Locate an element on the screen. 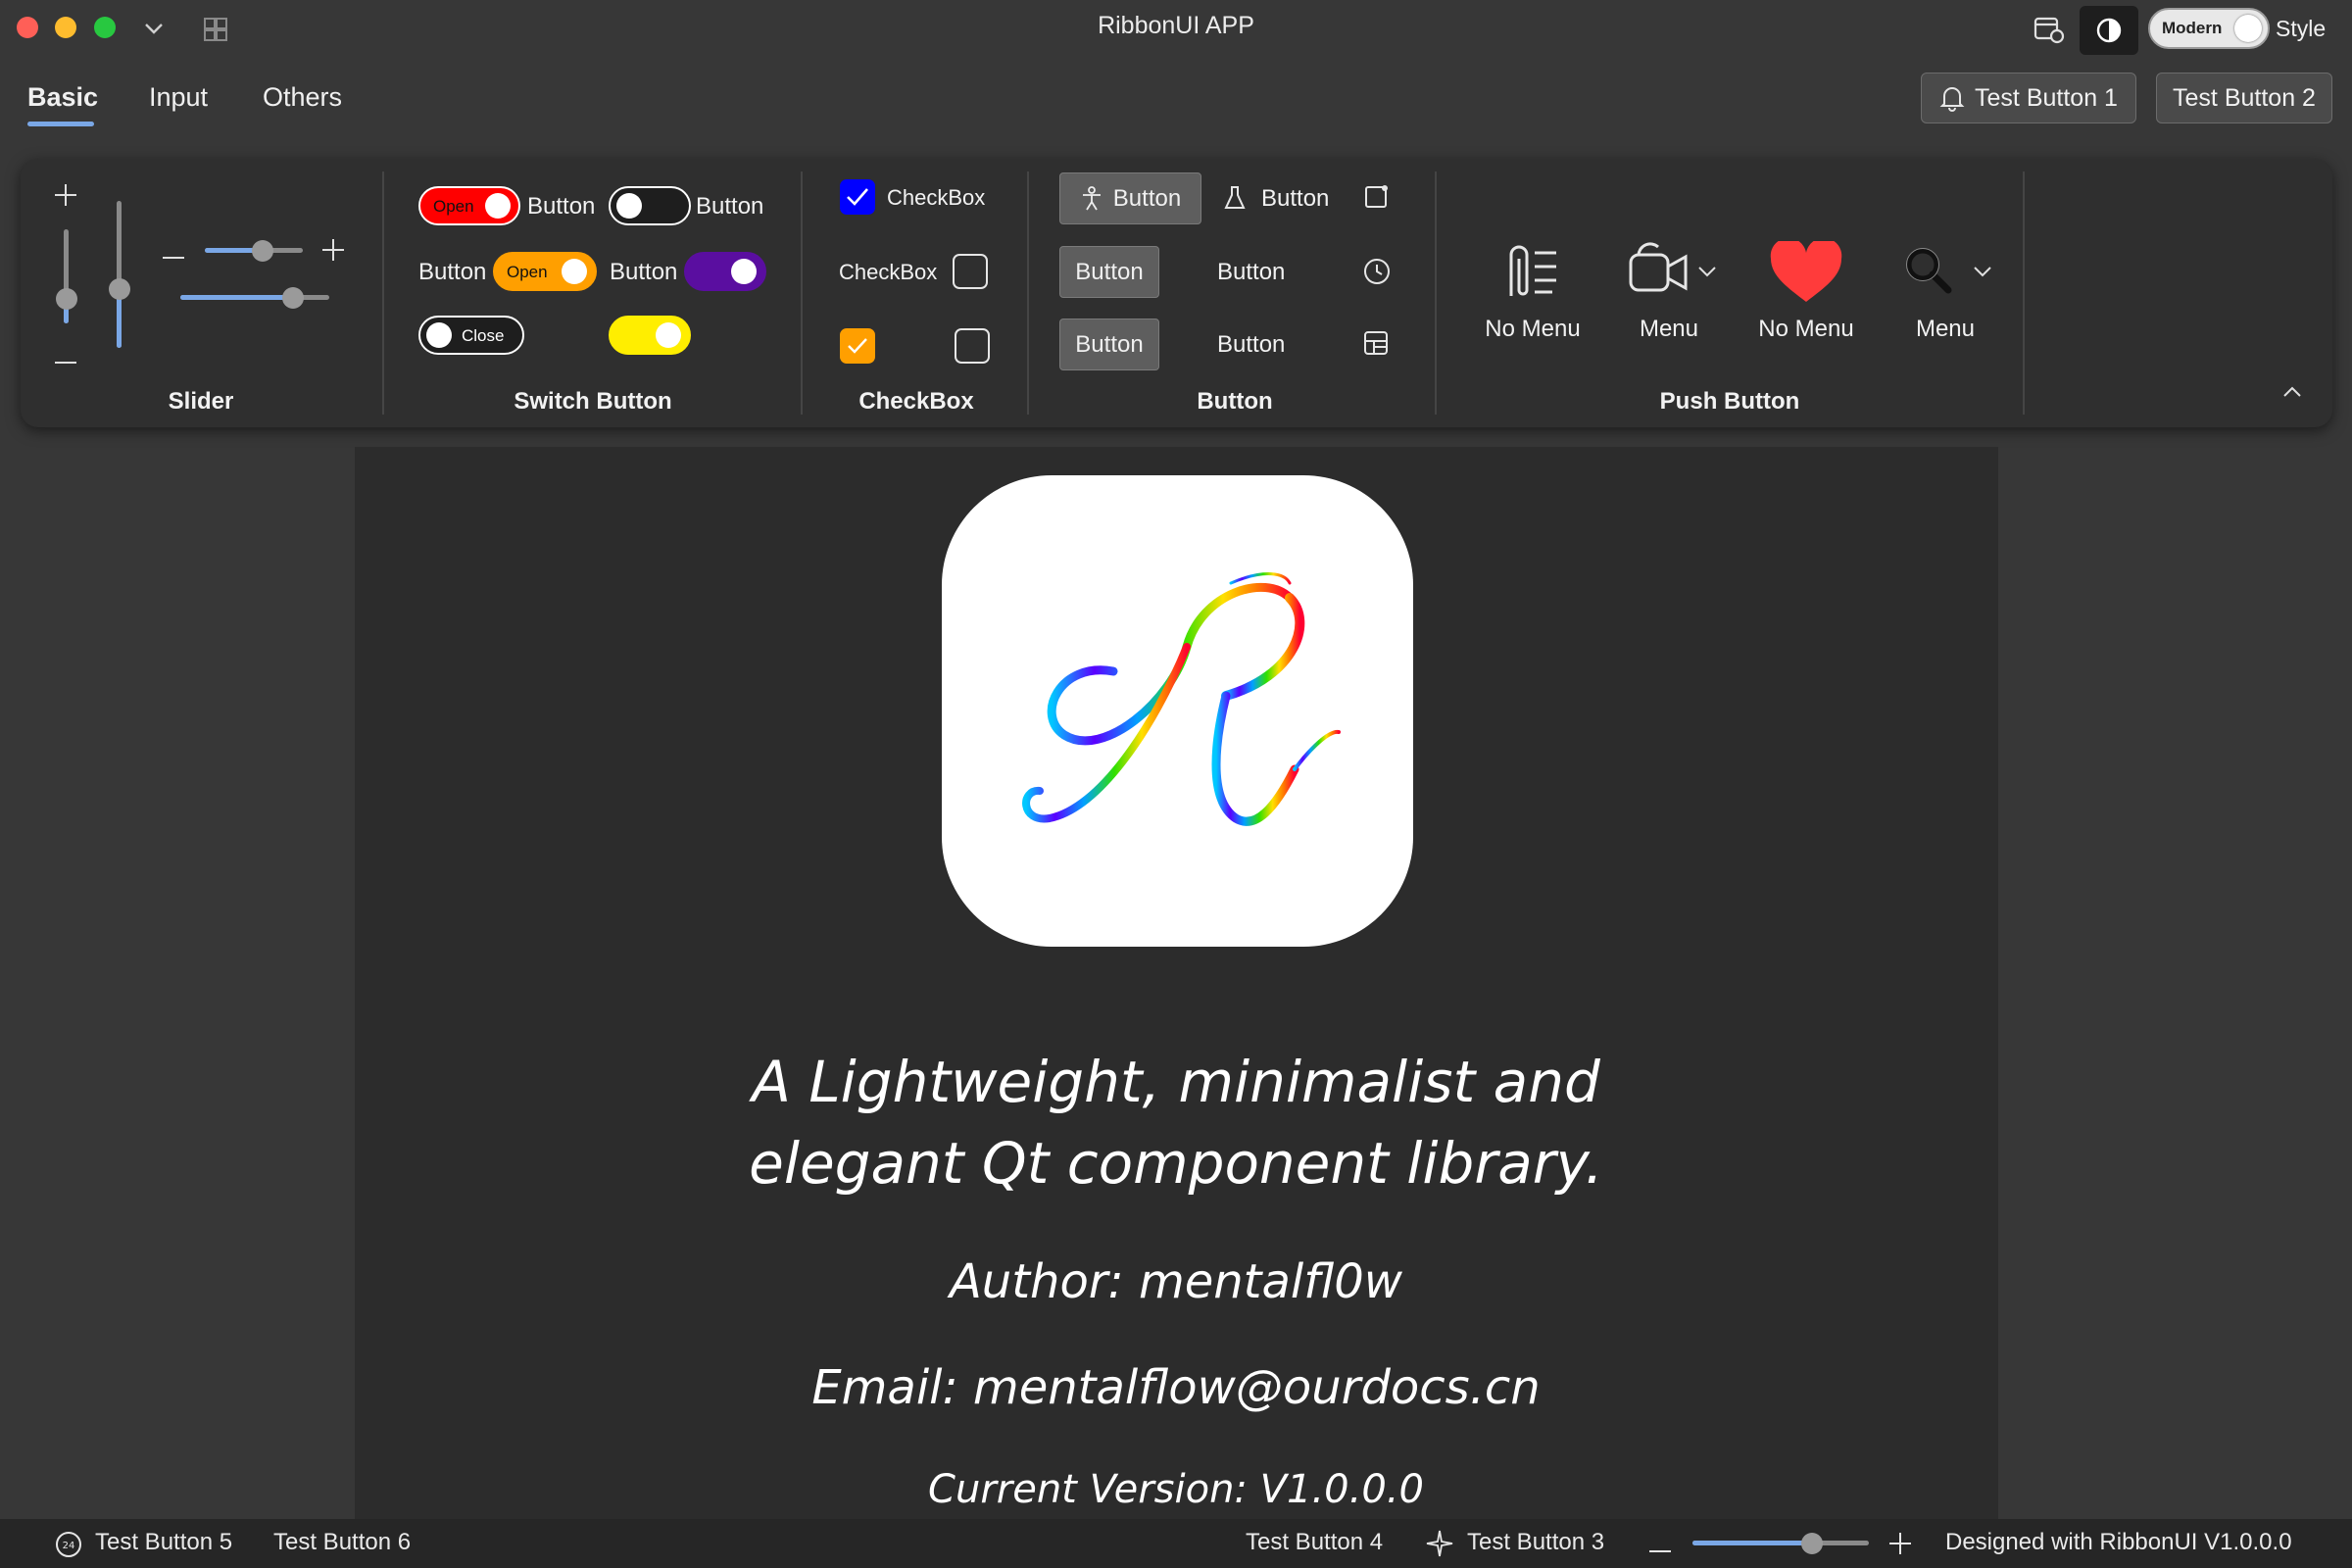  zoom-in-icon is located at coordinates (1900, 1546).